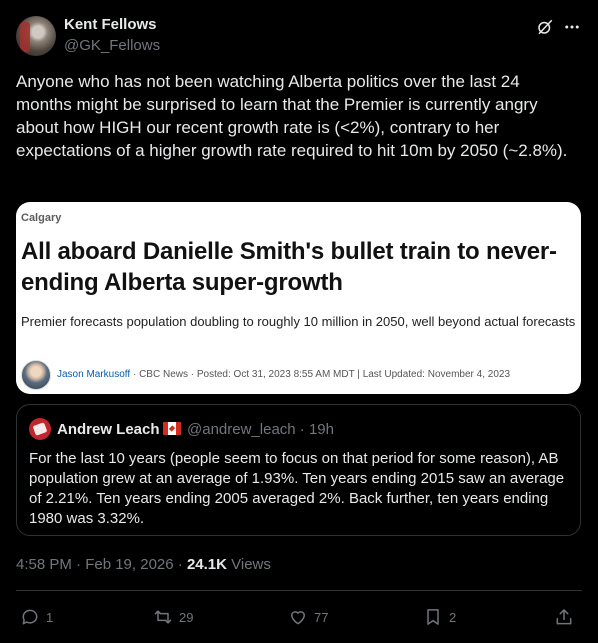 The image size is (598, 643). What do you see at coordinates (439, 617) in the screenshot?
I see `bookmark-button: 2` at bounding box center [439, 617].